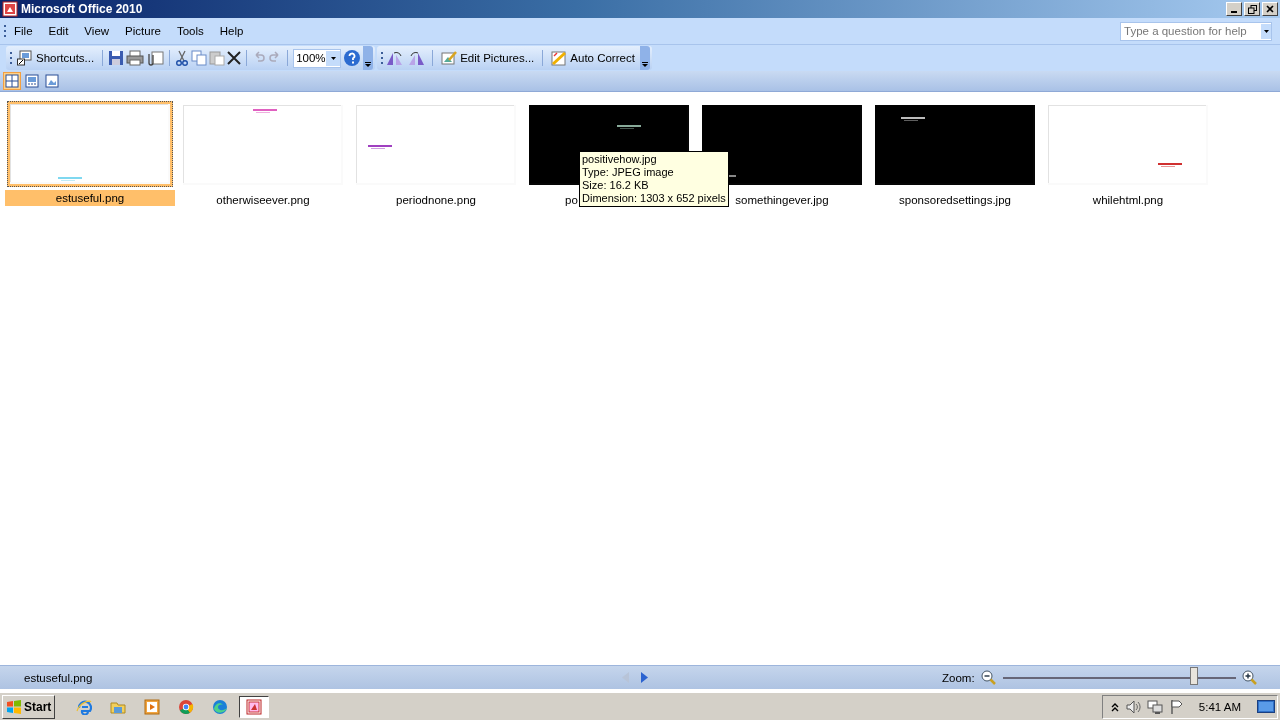 The width and height of the screenshot is (1280, 720). I want to click on tooltip-line: Dimension: 1303 x 652 pixels, so click(654, 198).